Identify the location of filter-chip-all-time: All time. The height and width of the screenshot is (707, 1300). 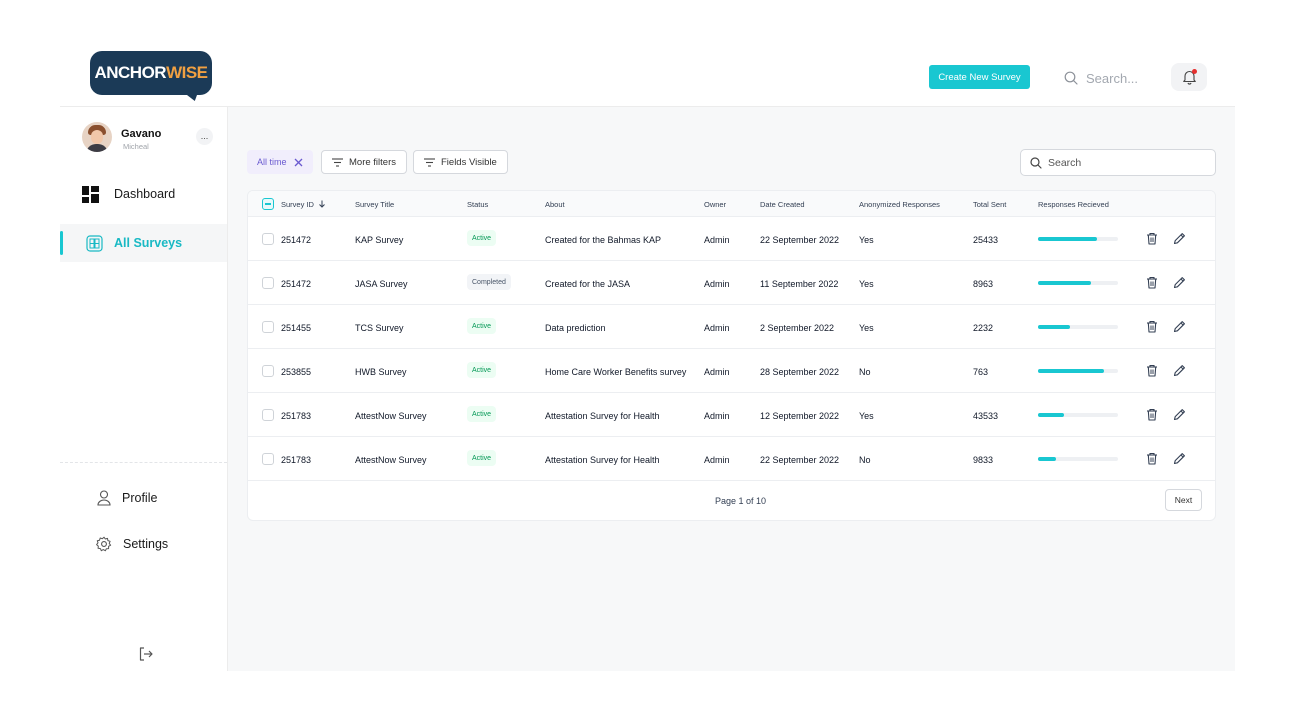
(280, 162).